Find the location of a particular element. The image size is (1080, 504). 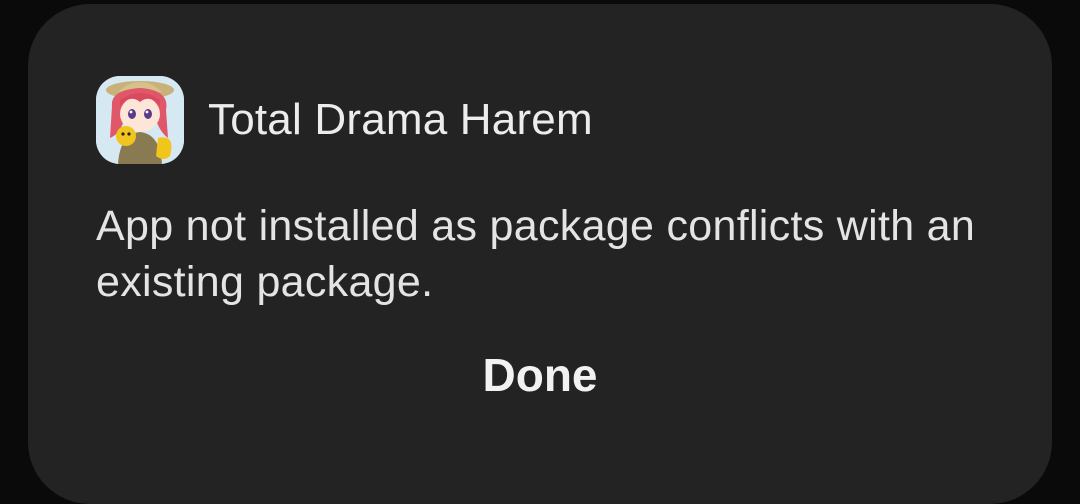

anime-girl-app-icon is located at coordinates (140, 120).